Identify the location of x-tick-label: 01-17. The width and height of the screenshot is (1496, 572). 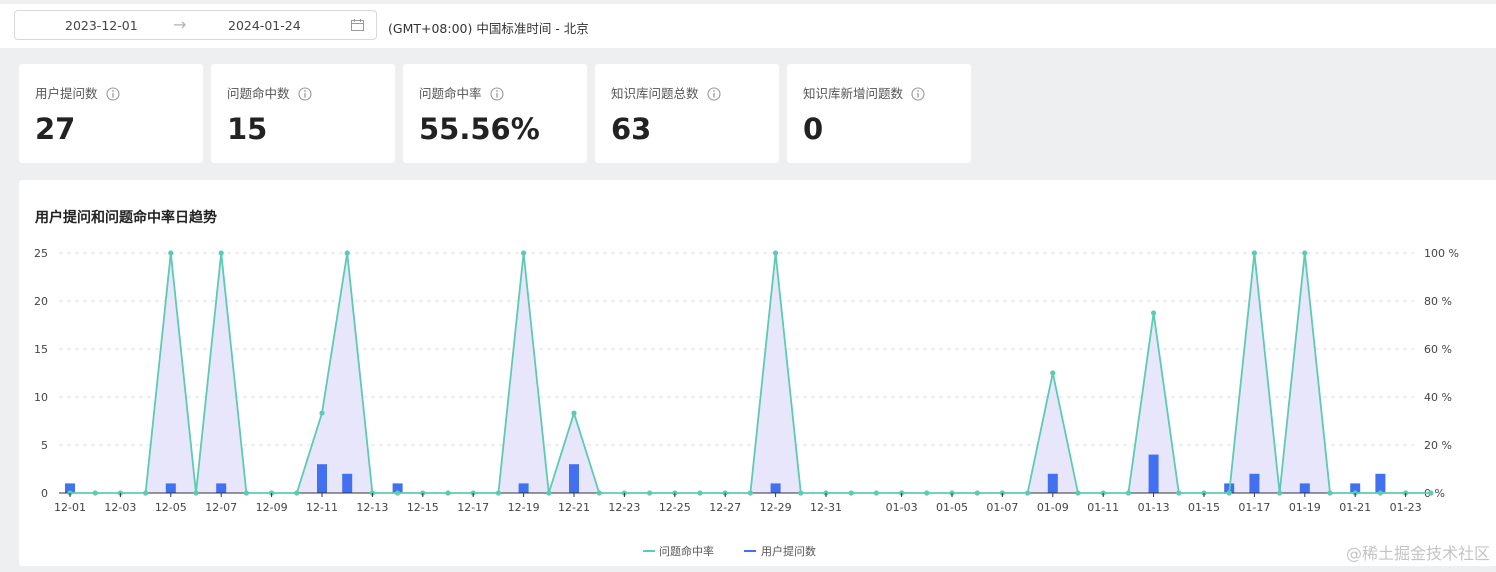
(1254, 507).